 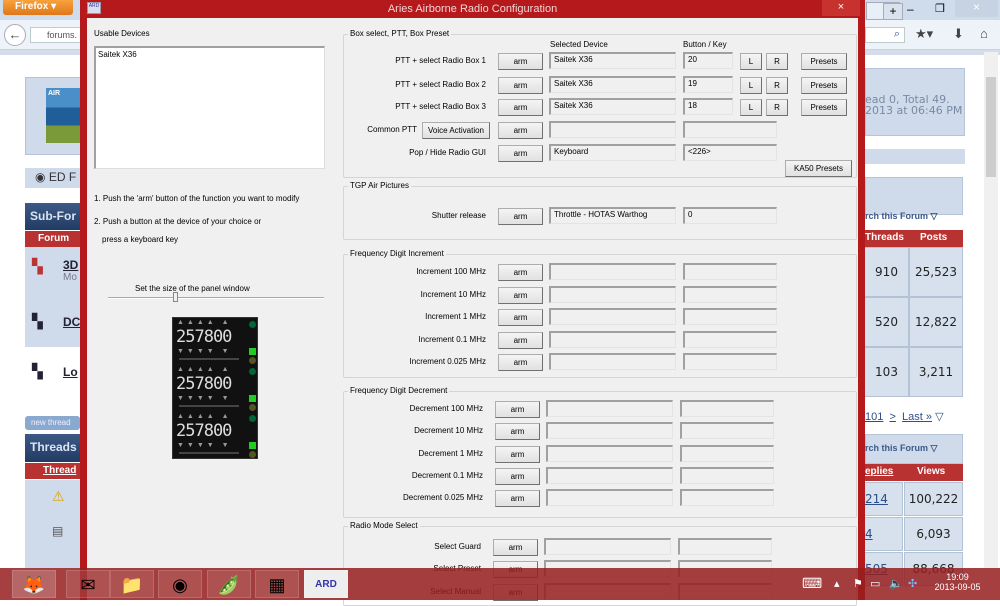 I want to click on breadcrumb: ◉ ED F, so click(x=55, y=178).